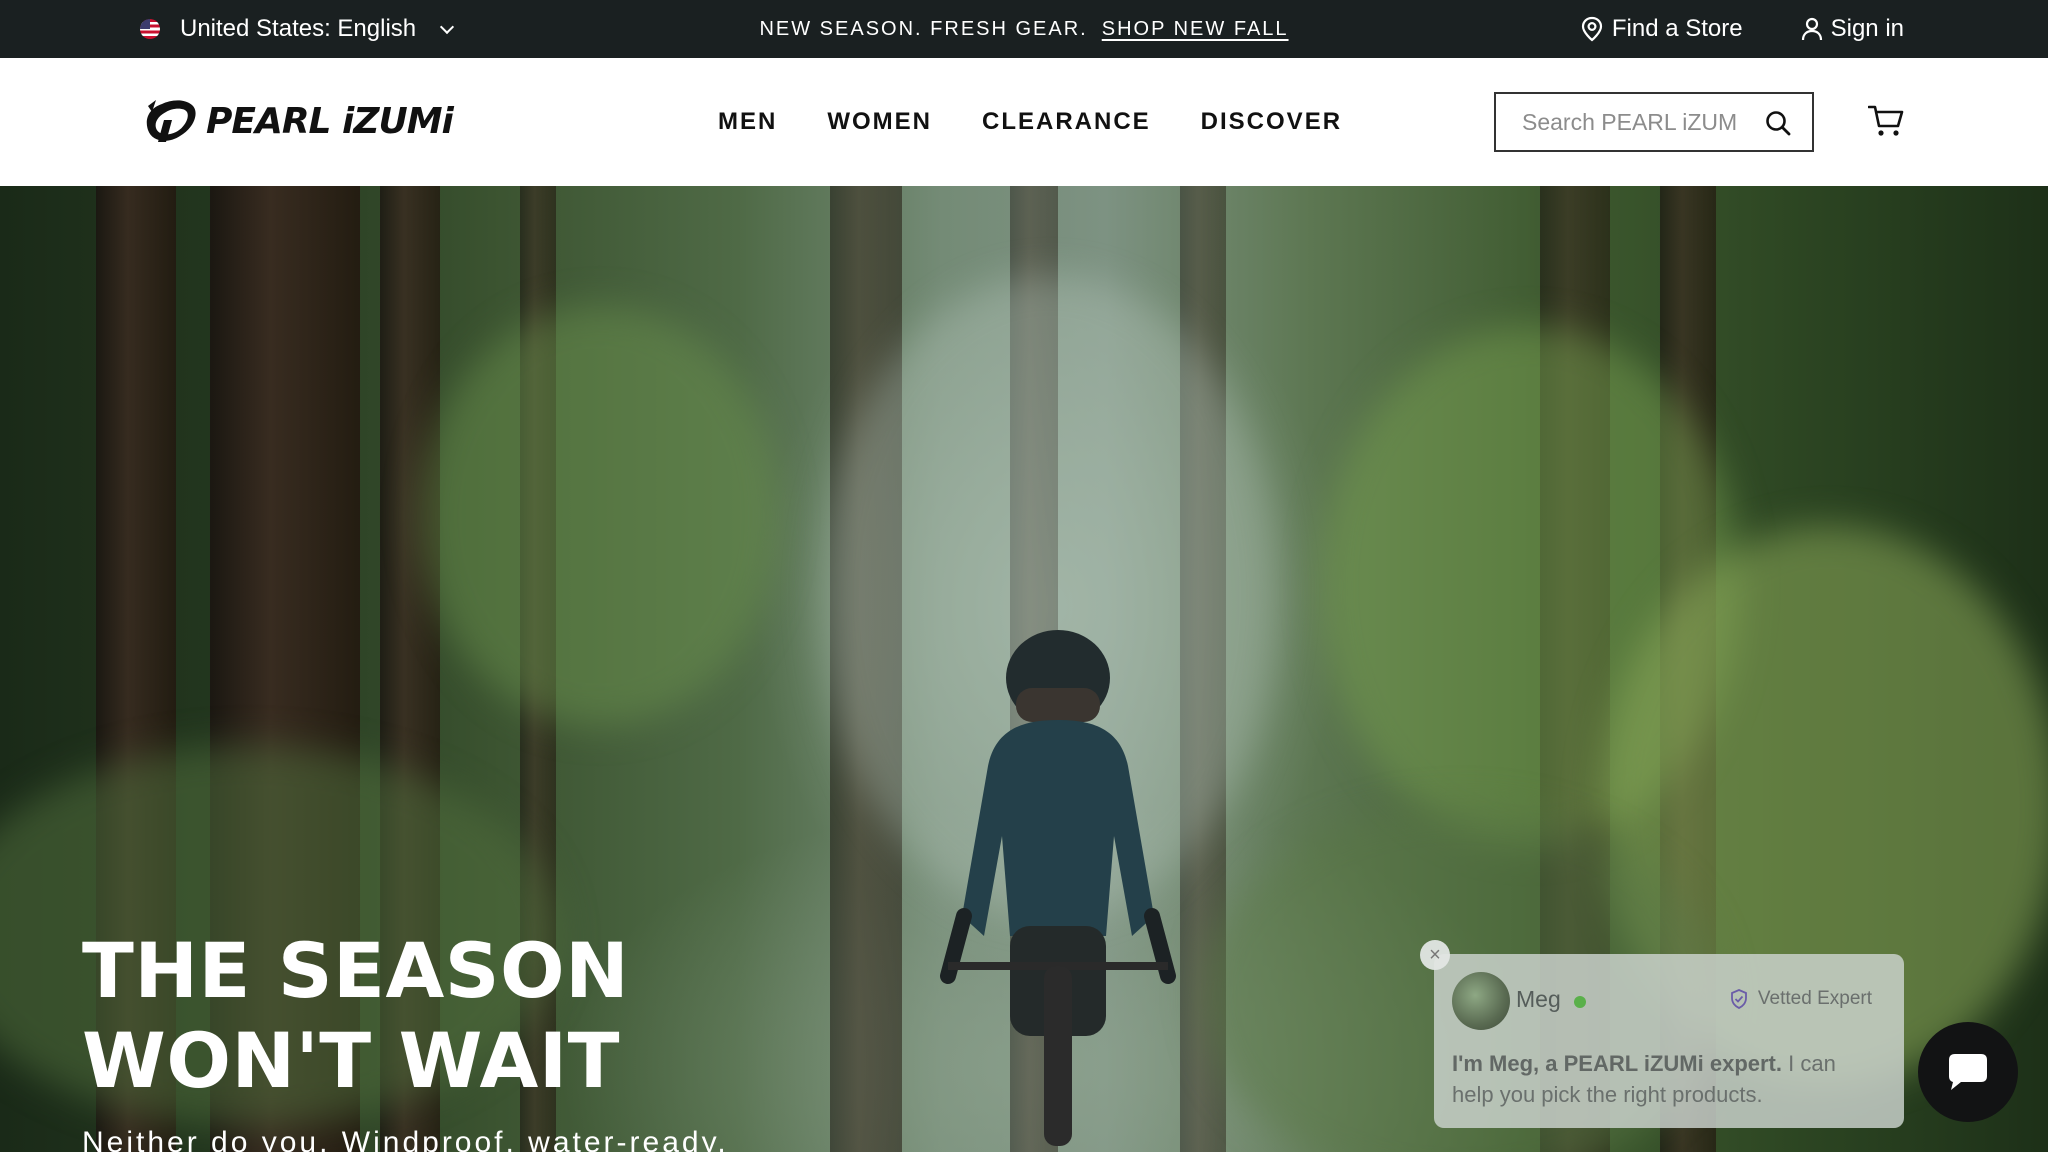  What do you see at coordinates (747, 122) in the screenshot?
I see `nav-item-men: MEN` at bounding box center [747, 122].